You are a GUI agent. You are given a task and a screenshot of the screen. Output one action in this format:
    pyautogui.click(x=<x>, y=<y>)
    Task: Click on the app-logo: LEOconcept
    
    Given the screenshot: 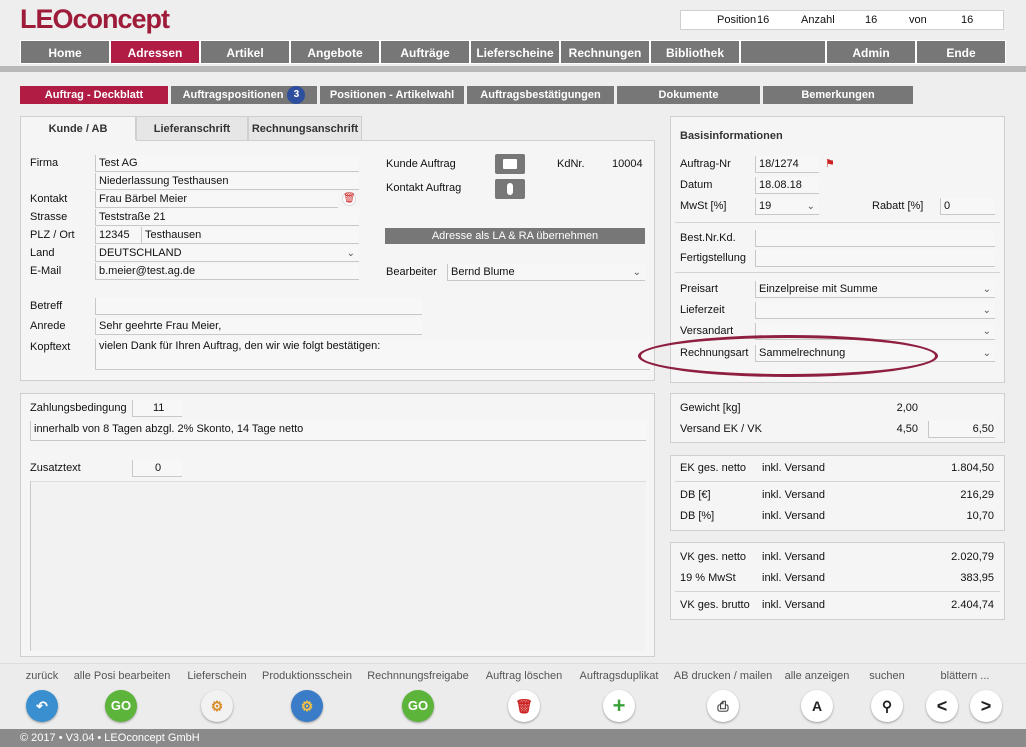 What is the action you would take?
    pyautogui.click(x=95, y=19)
    